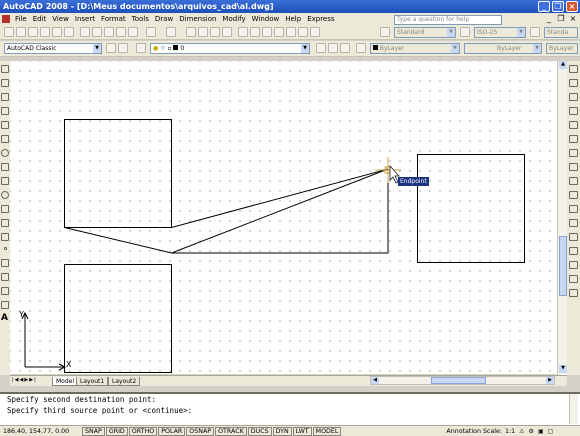 Image resolution: width=580 pixels, height=436 pixels. I want to click on point-icon, so click(5, 248).